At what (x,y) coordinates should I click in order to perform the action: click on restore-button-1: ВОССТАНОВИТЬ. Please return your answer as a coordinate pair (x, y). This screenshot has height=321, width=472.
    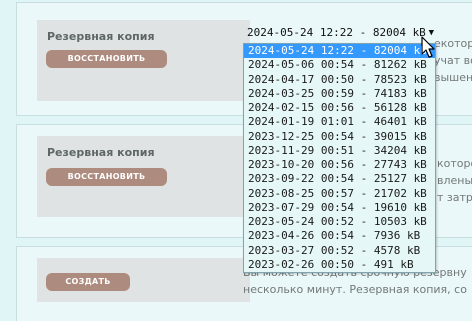
    Looking at the image, I should click on (106, 59).